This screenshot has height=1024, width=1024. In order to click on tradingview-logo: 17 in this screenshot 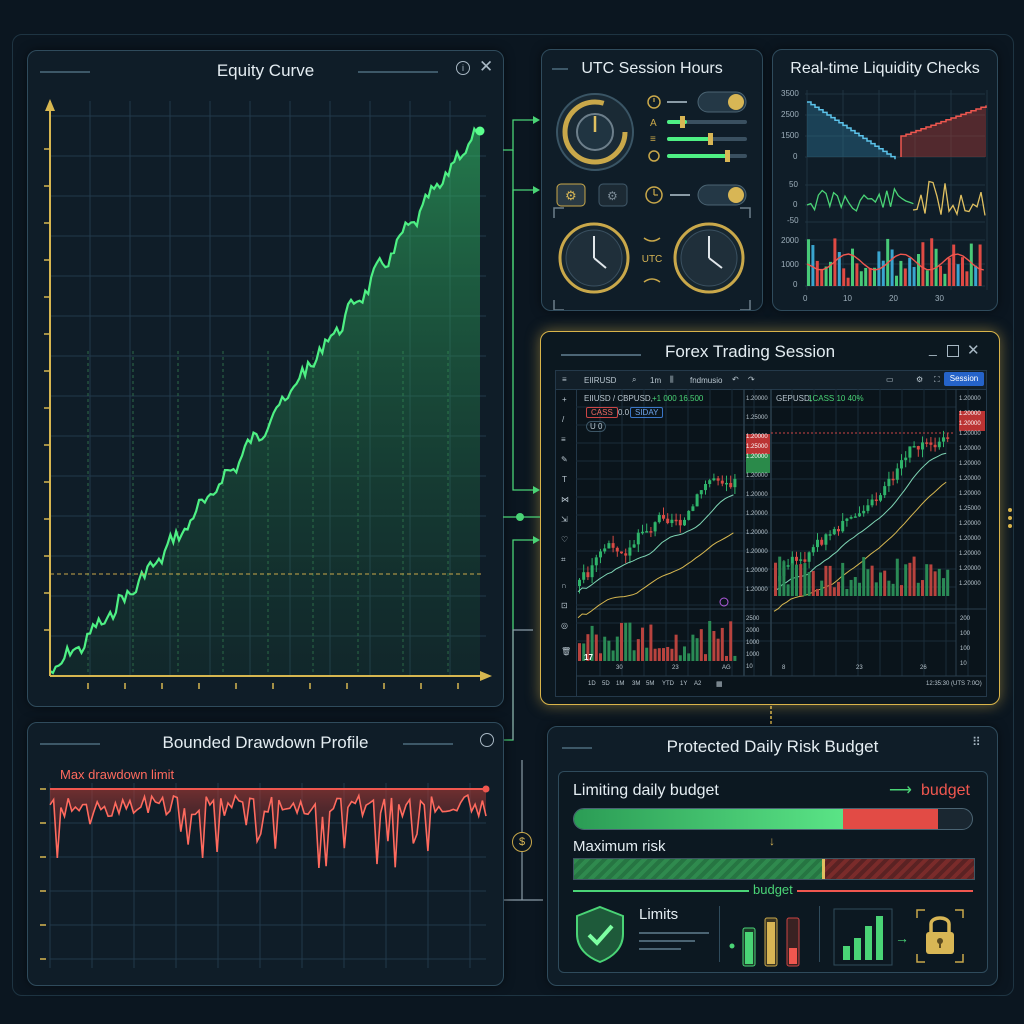, I will do `click(588, 657)`.